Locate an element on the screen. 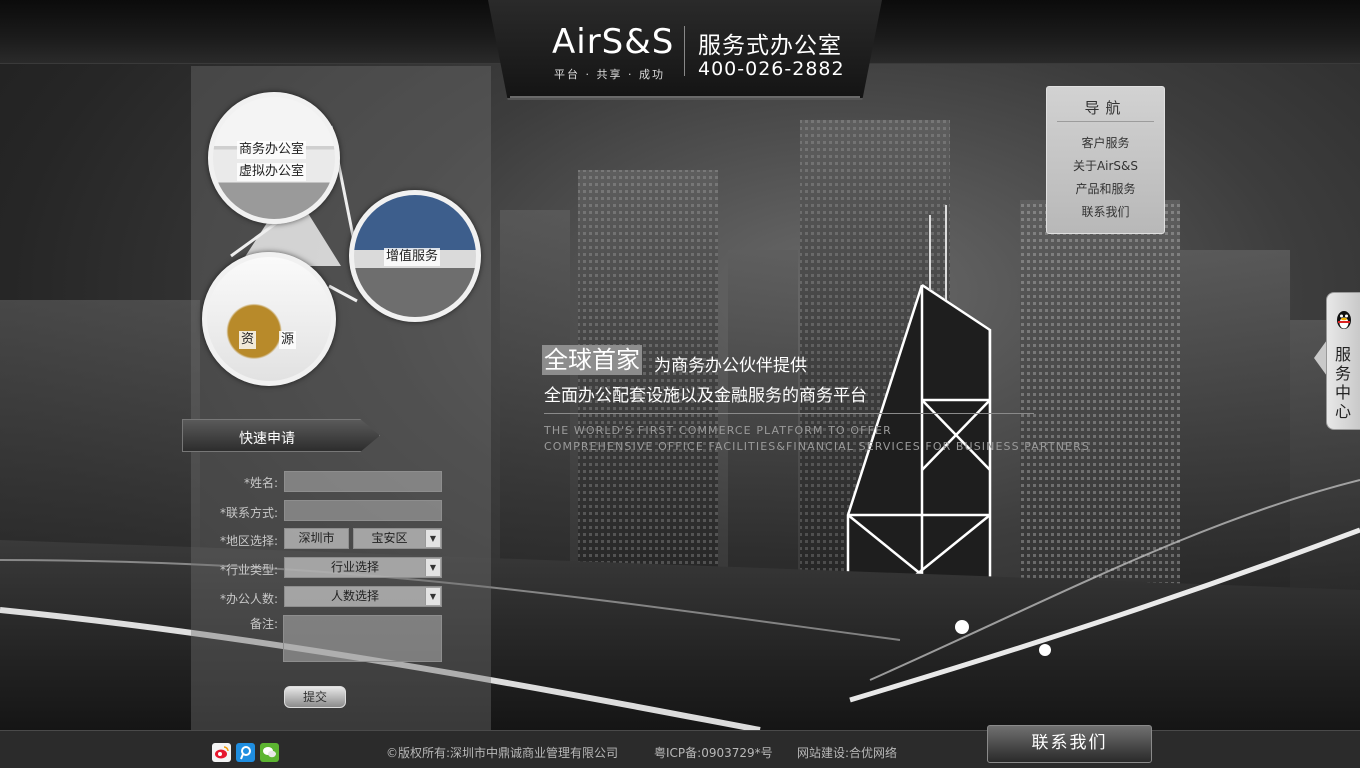 The image size is (1360, 768). nav-divider is located at coordinates (1105, 121).